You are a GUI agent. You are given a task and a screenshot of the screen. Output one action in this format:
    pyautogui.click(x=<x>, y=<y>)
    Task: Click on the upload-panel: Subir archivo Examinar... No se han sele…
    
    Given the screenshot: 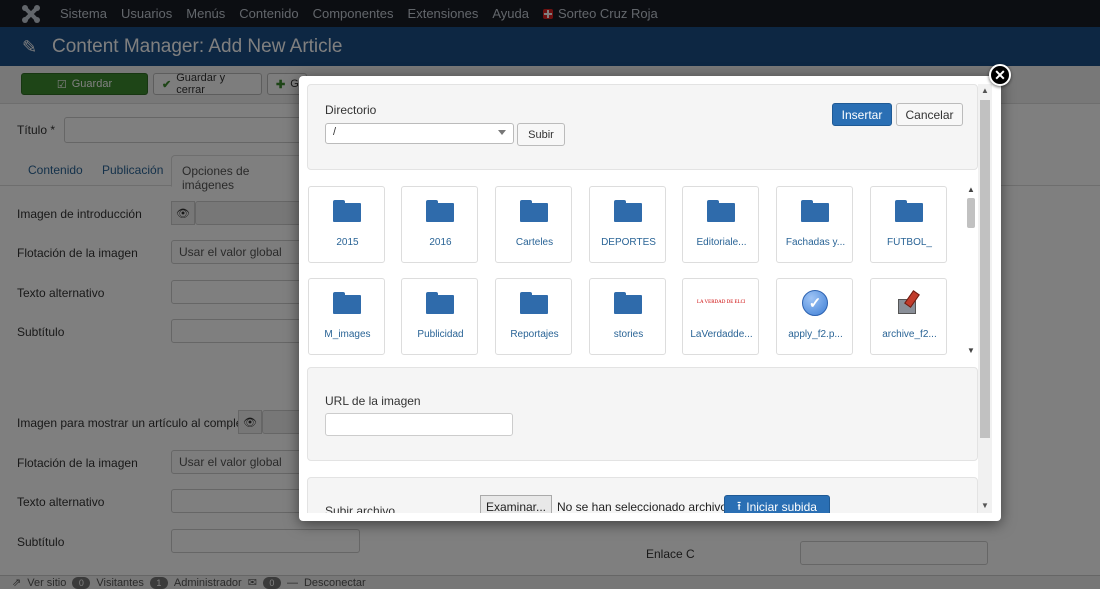 What is the action you would take?
    pyautogui.click(x=642, y=495)
    